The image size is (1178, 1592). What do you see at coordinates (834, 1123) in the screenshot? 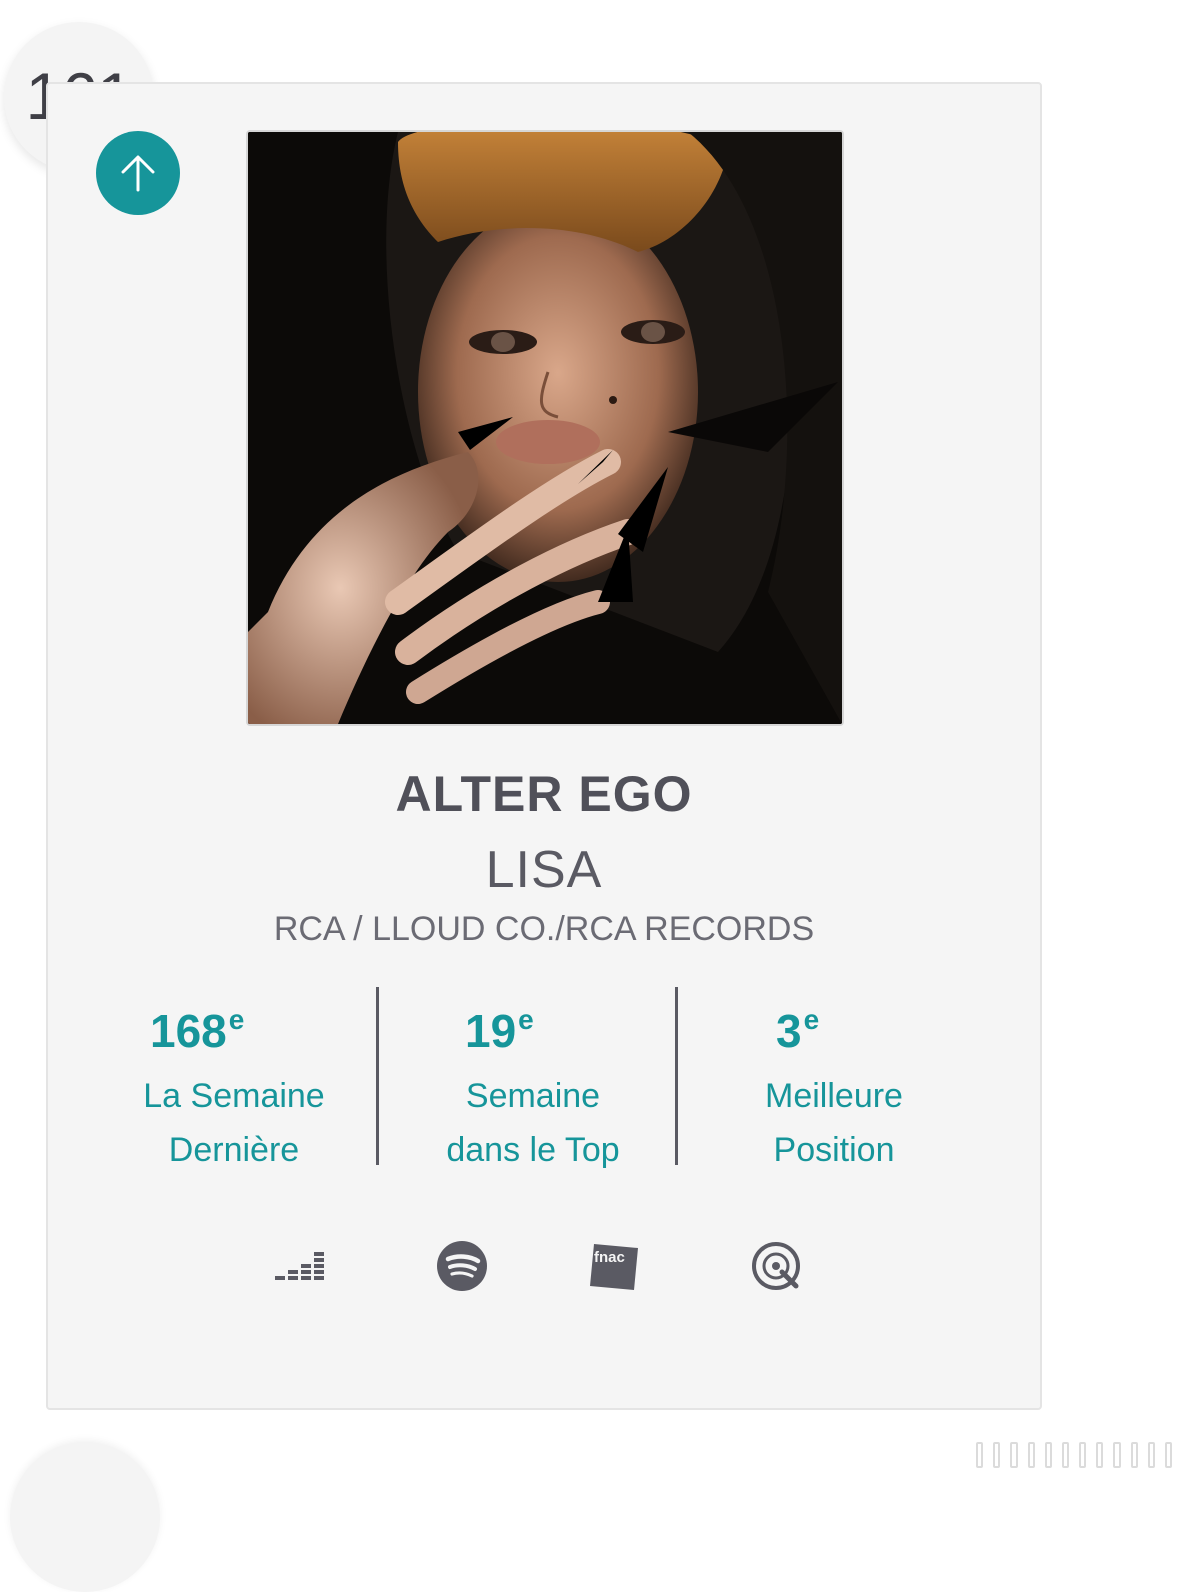
I see `stat-best-position-caption: Meilleure Position` at bounding box center [834, 1123].